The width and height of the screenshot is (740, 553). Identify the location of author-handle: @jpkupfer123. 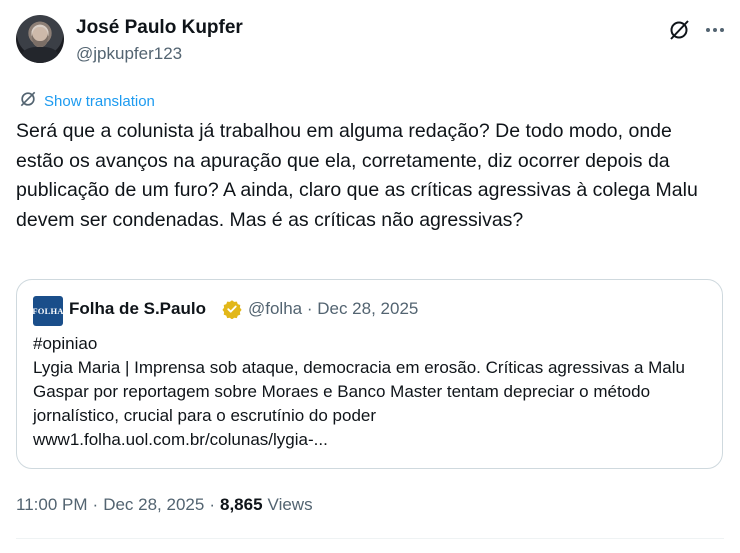
(129, 54).